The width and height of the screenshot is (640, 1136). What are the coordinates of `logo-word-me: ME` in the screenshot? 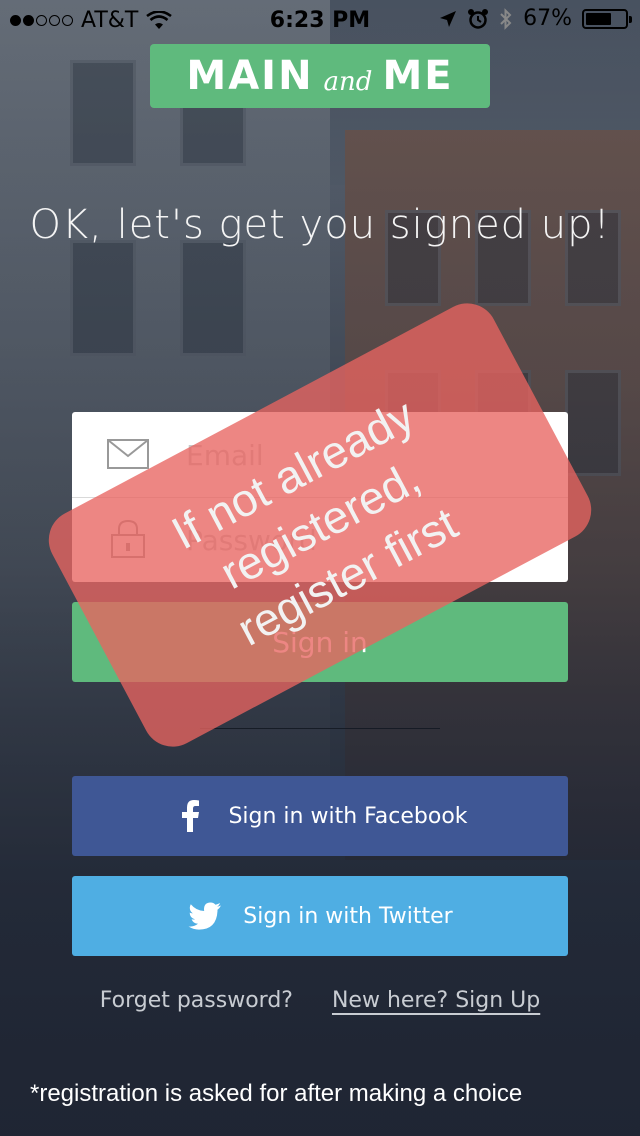 It's located at (418, 76).